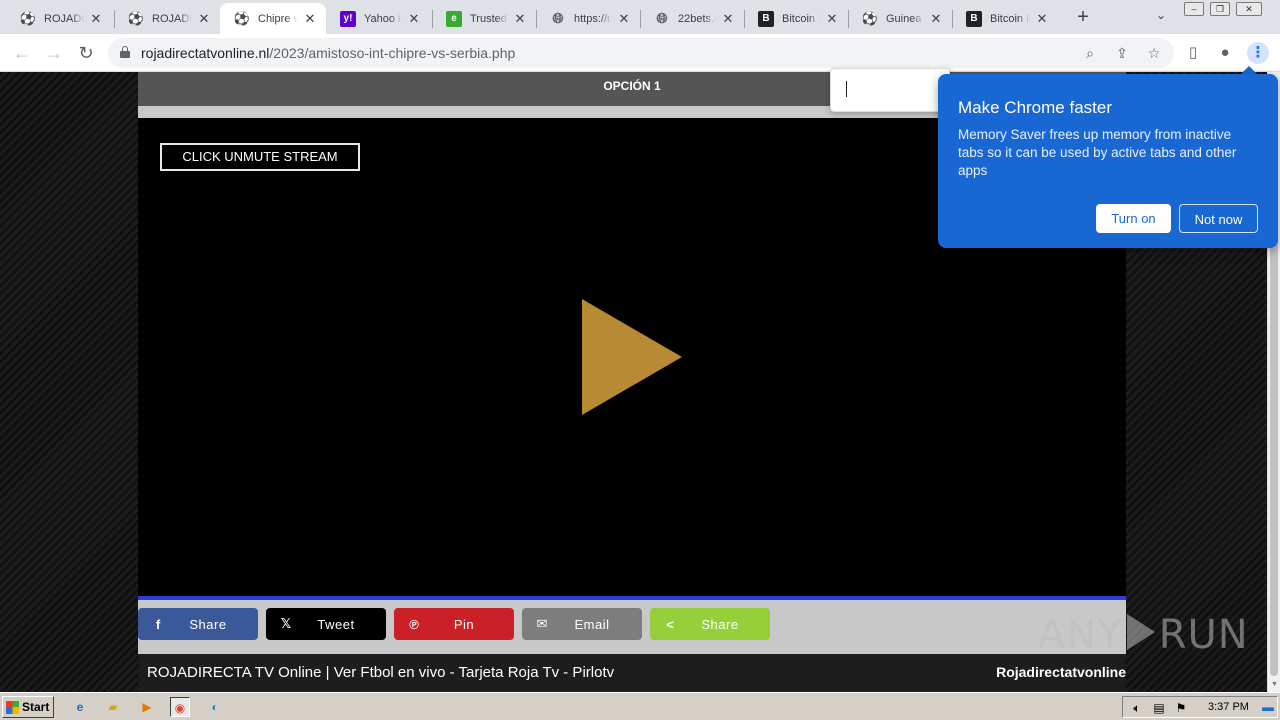 The image size is (1280, 720). Describe the element at coordinates (1200, 707) in the screenshot. I see `system-tray: 🔈︎ ▤ ⚑` at that location.